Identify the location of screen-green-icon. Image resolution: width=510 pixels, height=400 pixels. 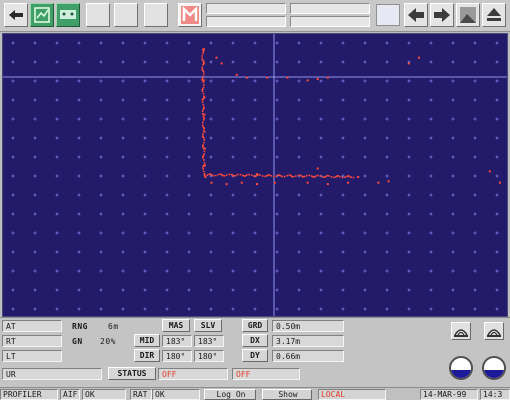
(68, 15).